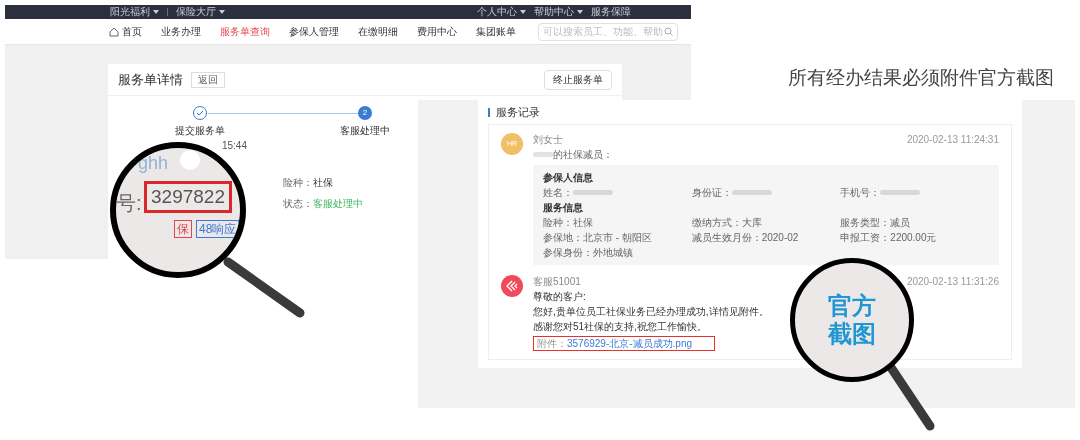 This screenshot has height=440, width=1080. What do you see at coordinates (568, 177) in the screenshot?
I see `info-section-title: 参保人信息` at bounding box center [568, 177].